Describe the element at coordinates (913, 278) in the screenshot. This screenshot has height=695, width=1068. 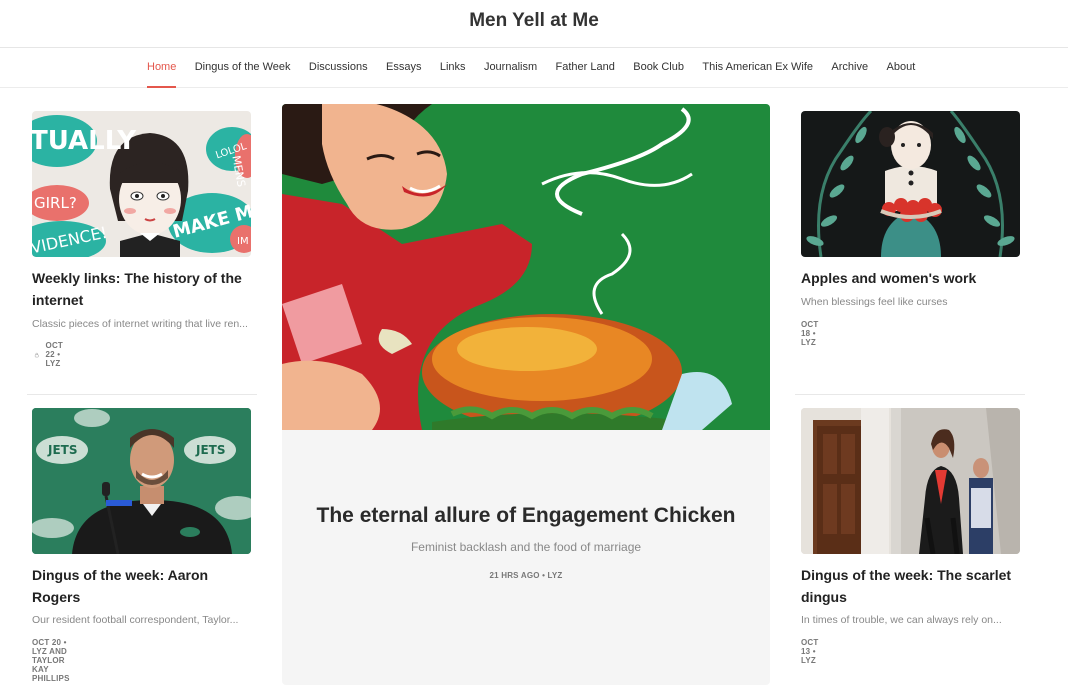
I see `post-title: Apples and women's work` at that location.